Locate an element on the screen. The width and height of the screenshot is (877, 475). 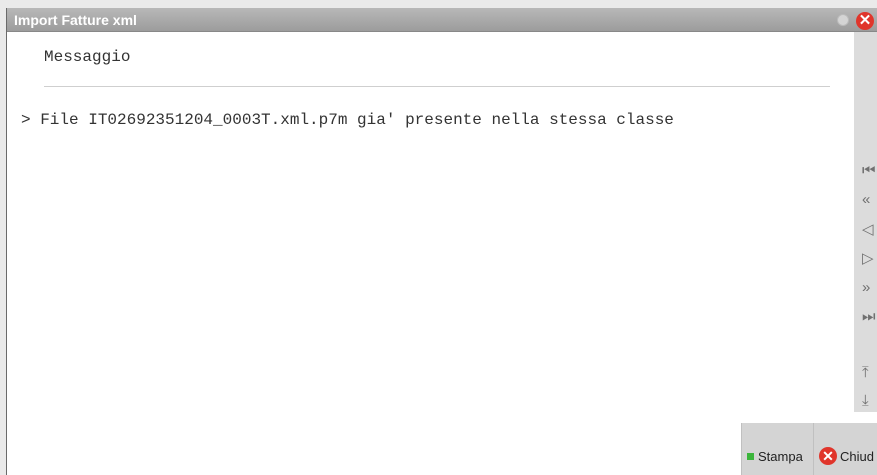
first-record-icon: ⏮ is located at coordinates (869, 171).